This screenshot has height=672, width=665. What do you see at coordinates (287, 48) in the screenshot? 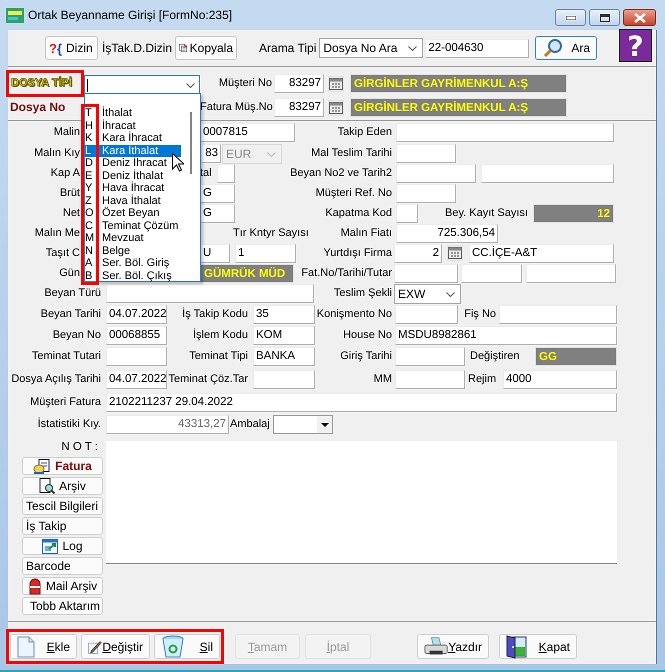
I see `search-type-label: Arama Tipi` at bounding box center [287, 48].